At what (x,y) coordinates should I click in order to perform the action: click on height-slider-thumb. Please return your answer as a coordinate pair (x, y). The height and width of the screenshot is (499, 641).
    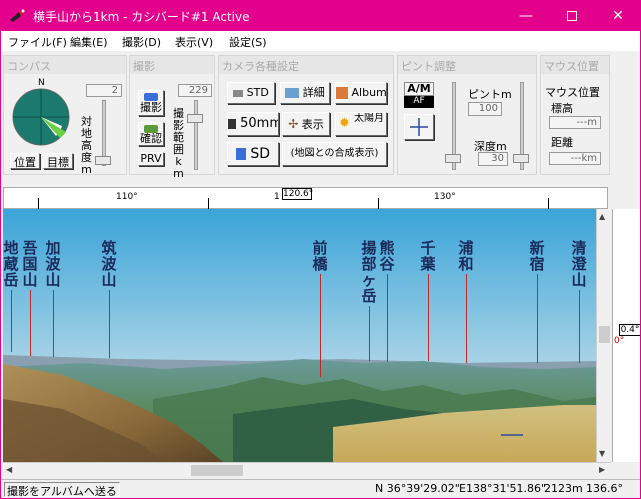
    Looking at the image, I should click on (103, 160).